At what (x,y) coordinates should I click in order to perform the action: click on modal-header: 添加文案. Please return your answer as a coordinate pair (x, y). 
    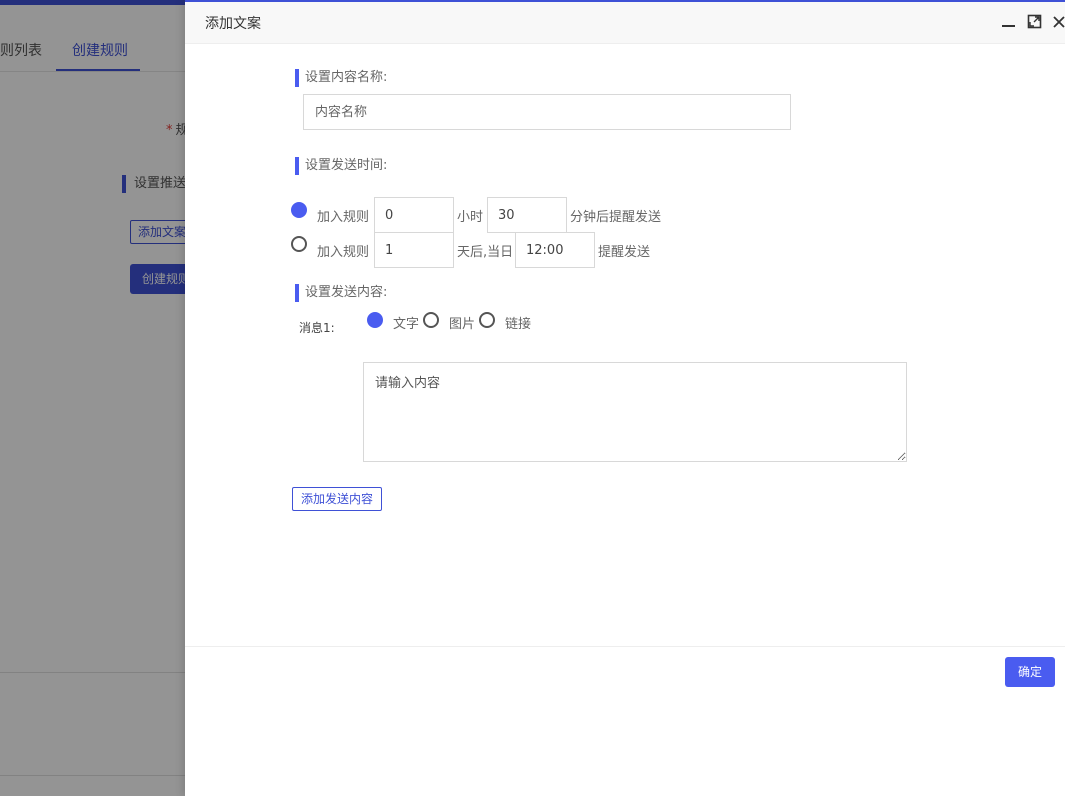
    Looking at the image, I should click on (625, 23).